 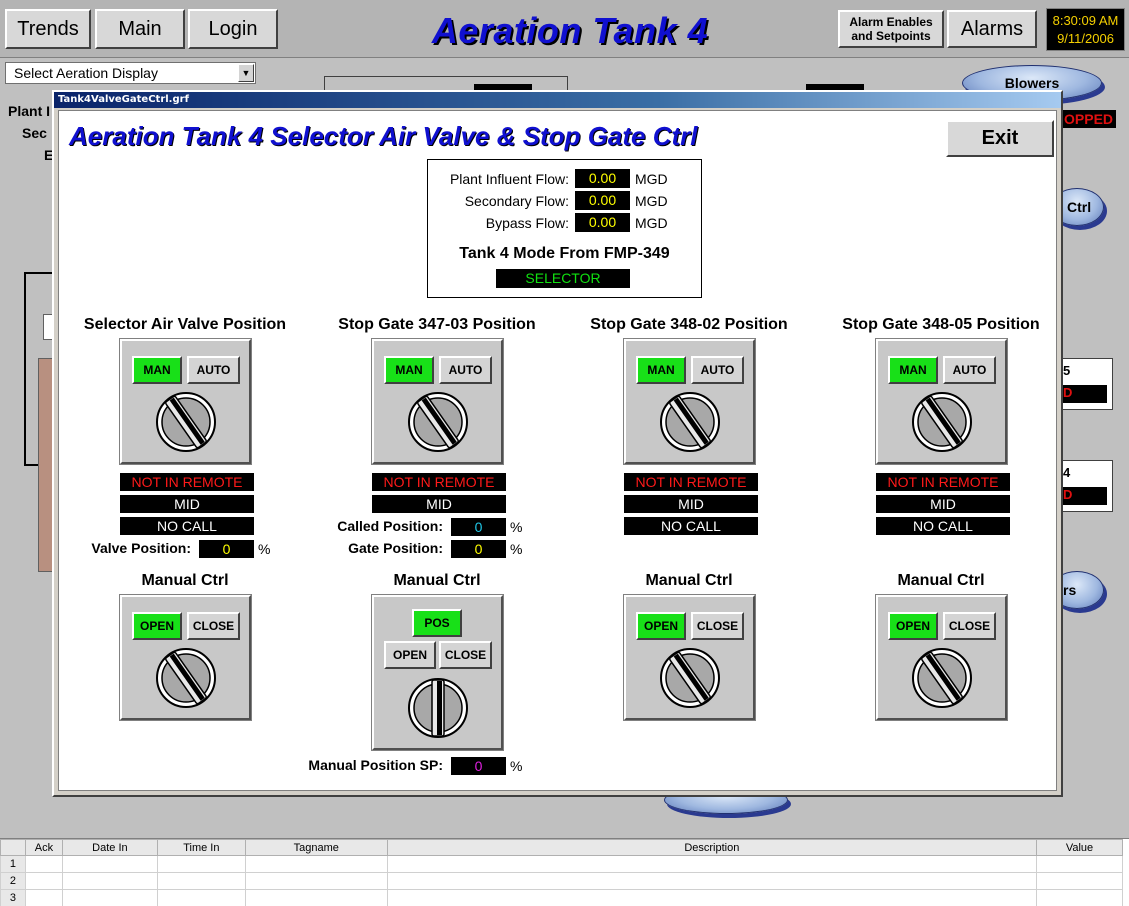 I want to click on gate-position-value: 0, so click(x=478, y=549).